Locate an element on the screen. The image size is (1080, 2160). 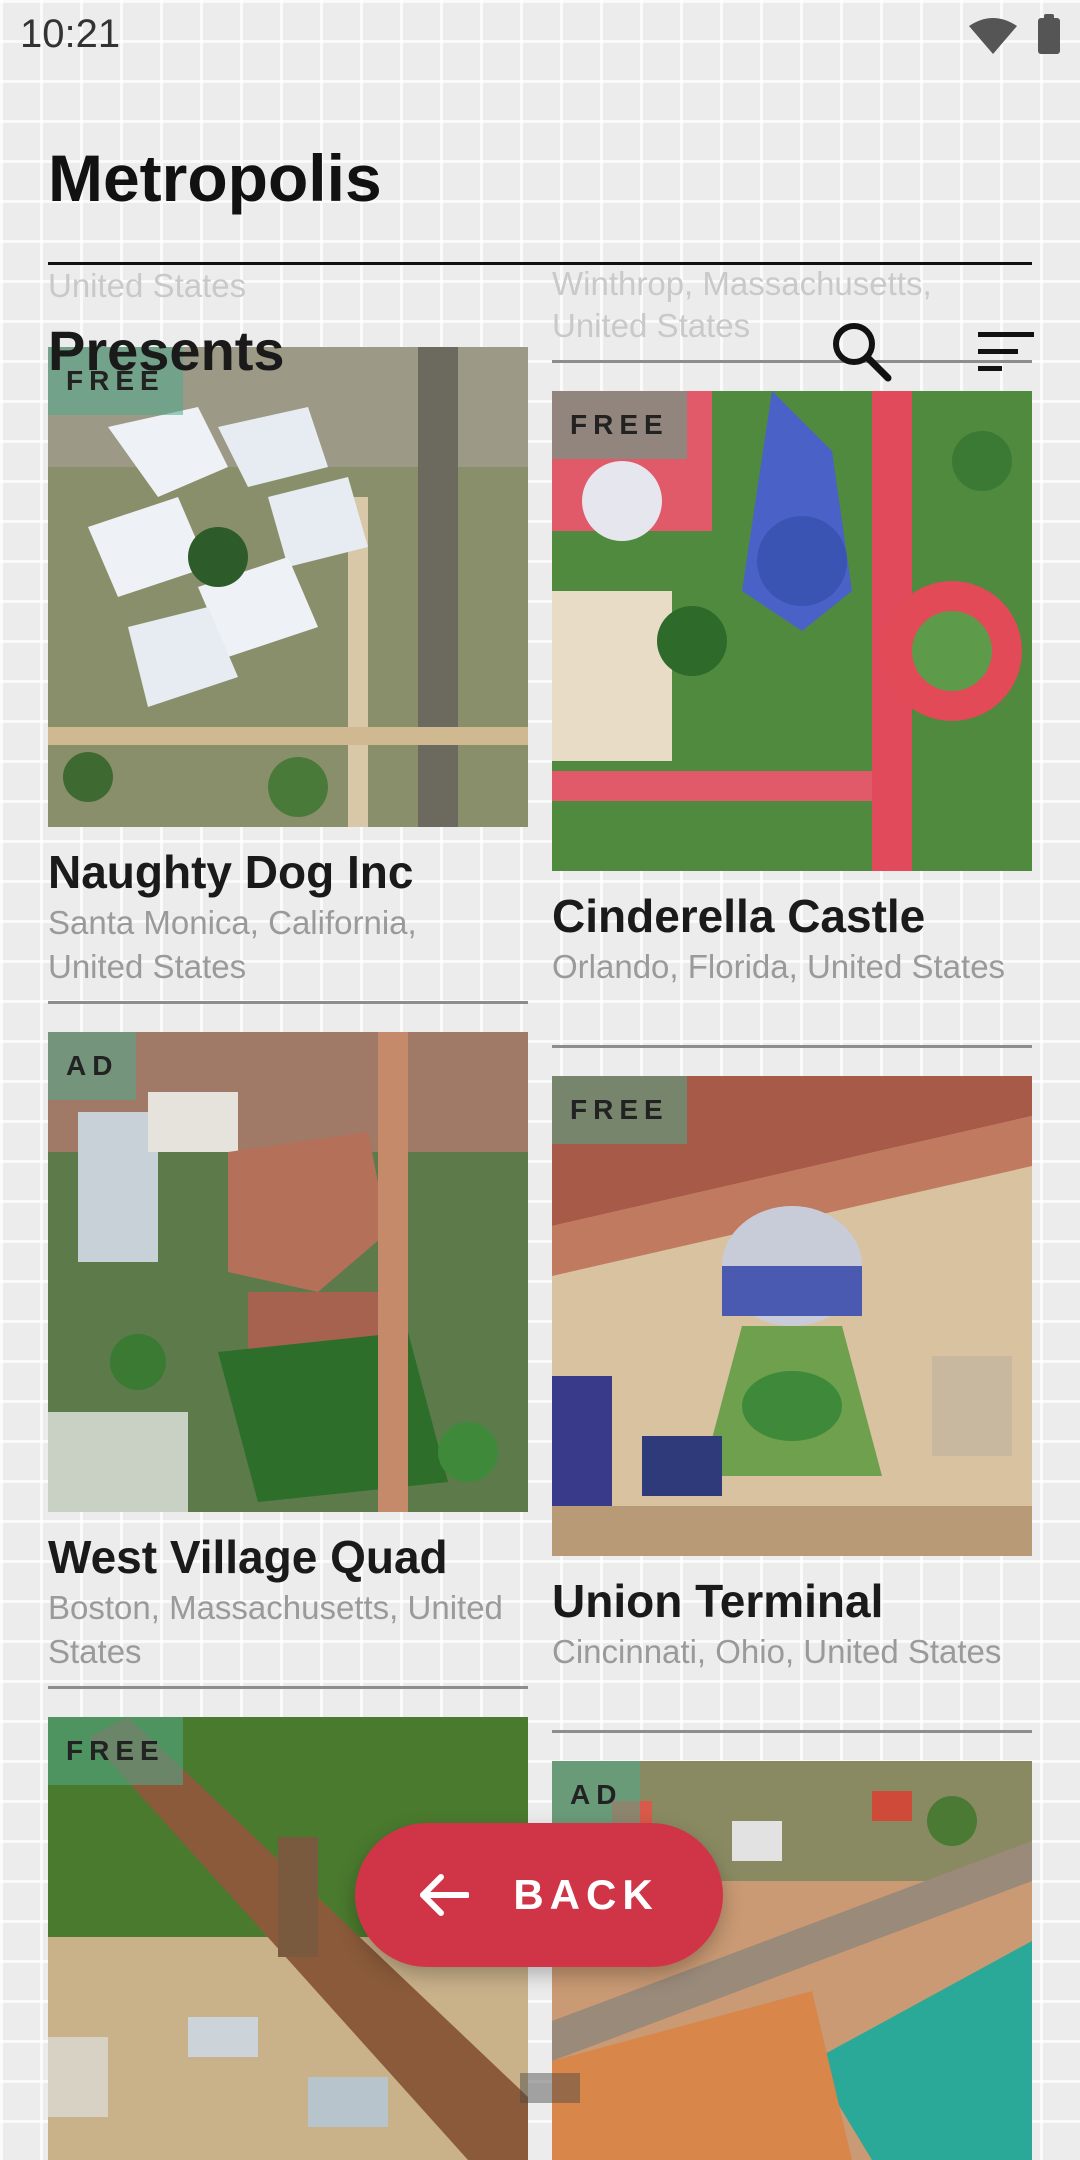
search-icon is located at coordinates (861, 351).